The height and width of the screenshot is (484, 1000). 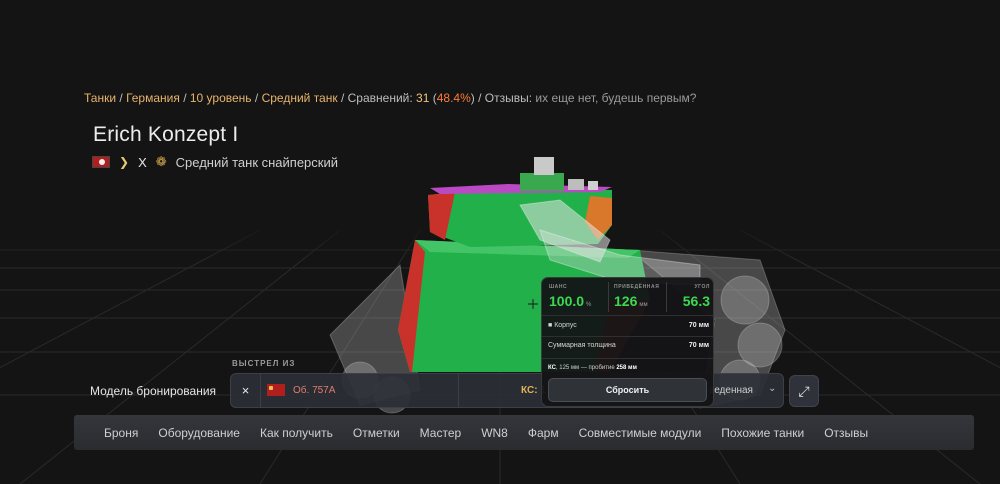 I want to click on shell-caliber-text: , 125 мм — пробитие, so click(x=585, y=368).